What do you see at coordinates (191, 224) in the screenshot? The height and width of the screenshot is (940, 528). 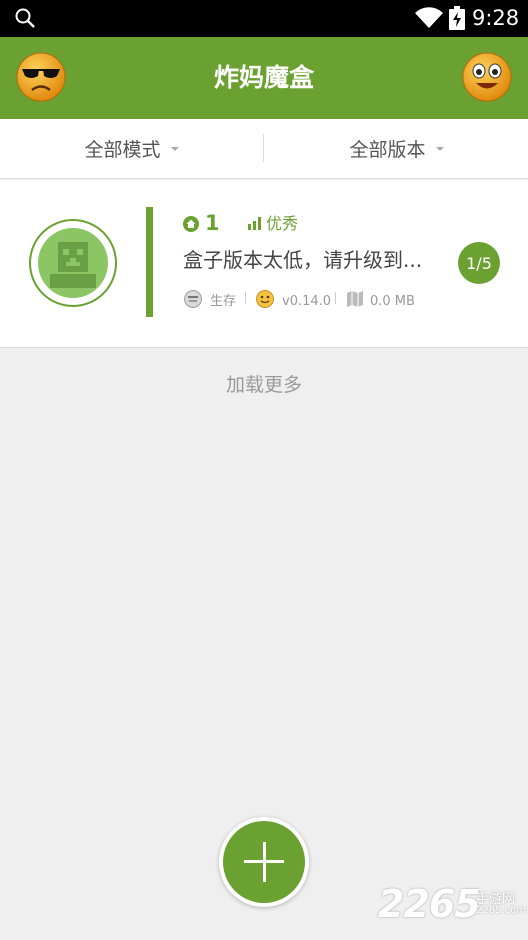 I see `home-icon` at bounding box center [191, 224].